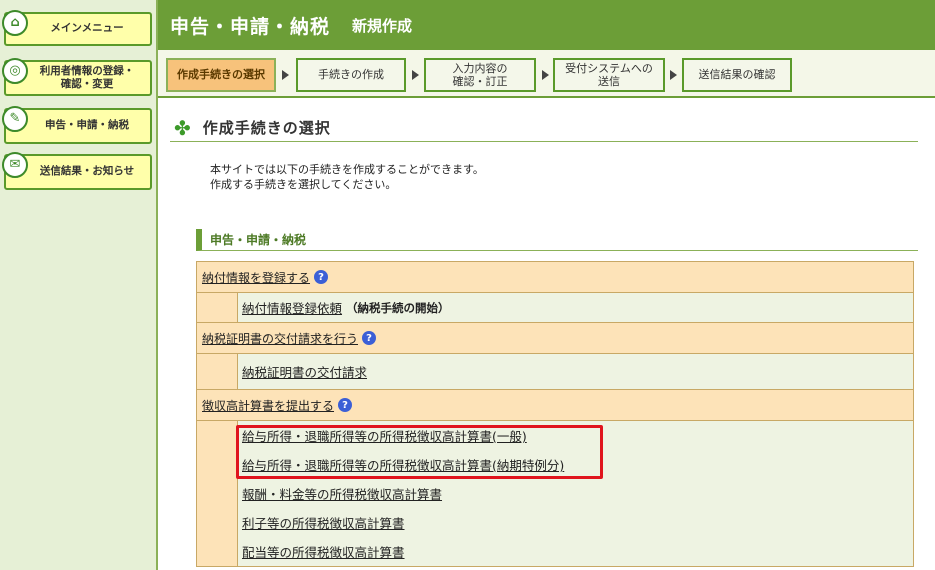 This screenshot has width=935, height=570. What do you see at coordinates (575, 464) in the screenshot?
I see `list-item: 給与所得・退職所得等の所得税徴収高計算書(納期特例分)` at bounding box center [575, 464].